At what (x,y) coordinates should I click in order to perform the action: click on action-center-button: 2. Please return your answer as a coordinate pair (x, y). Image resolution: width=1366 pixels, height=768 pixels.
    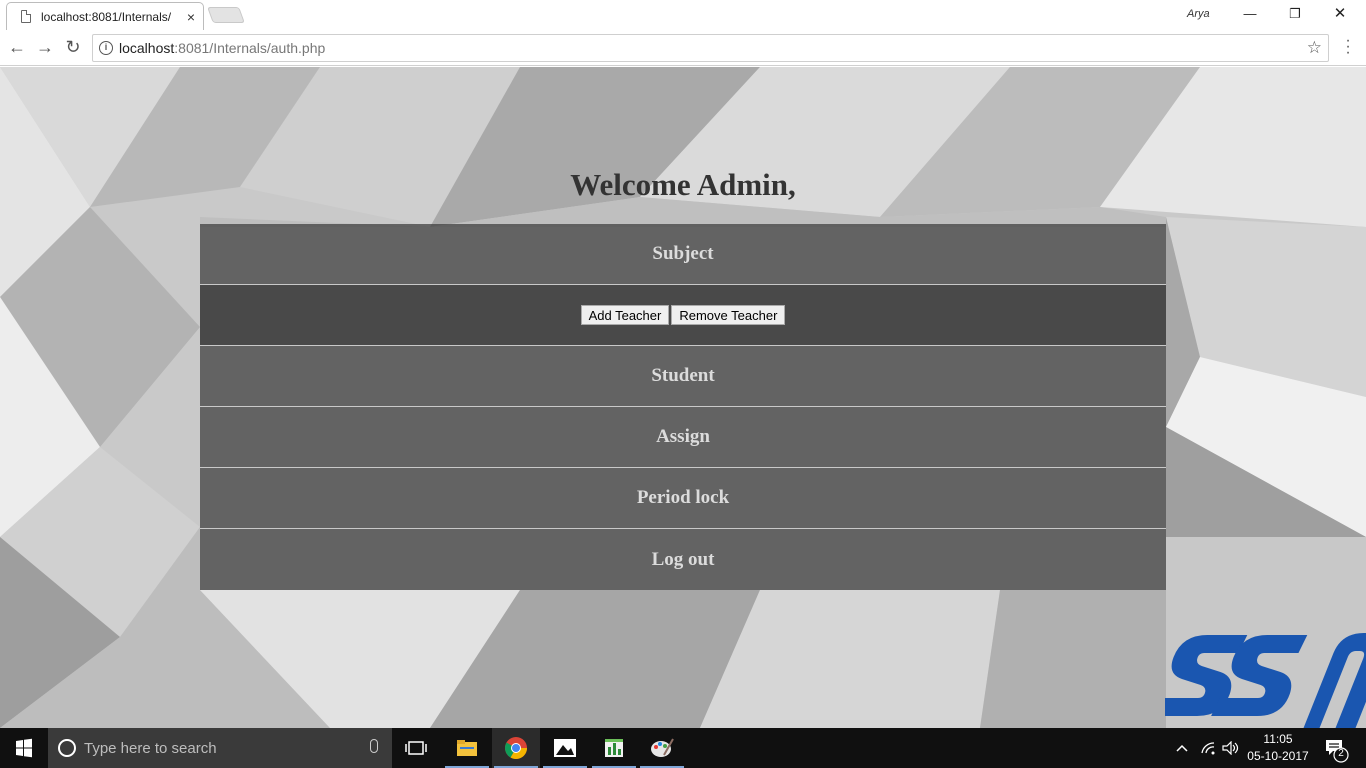
    Looking at the image, I should click on (1343, 748).